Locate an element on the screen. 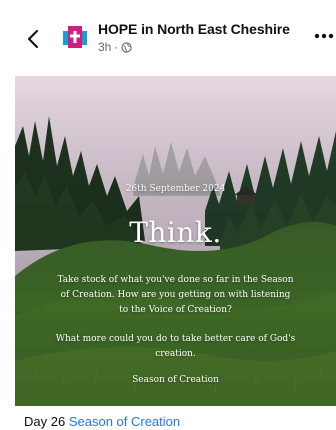 The height and width of the screenshot is (430, 336). page-avatar is located at coordinates (75, 37).